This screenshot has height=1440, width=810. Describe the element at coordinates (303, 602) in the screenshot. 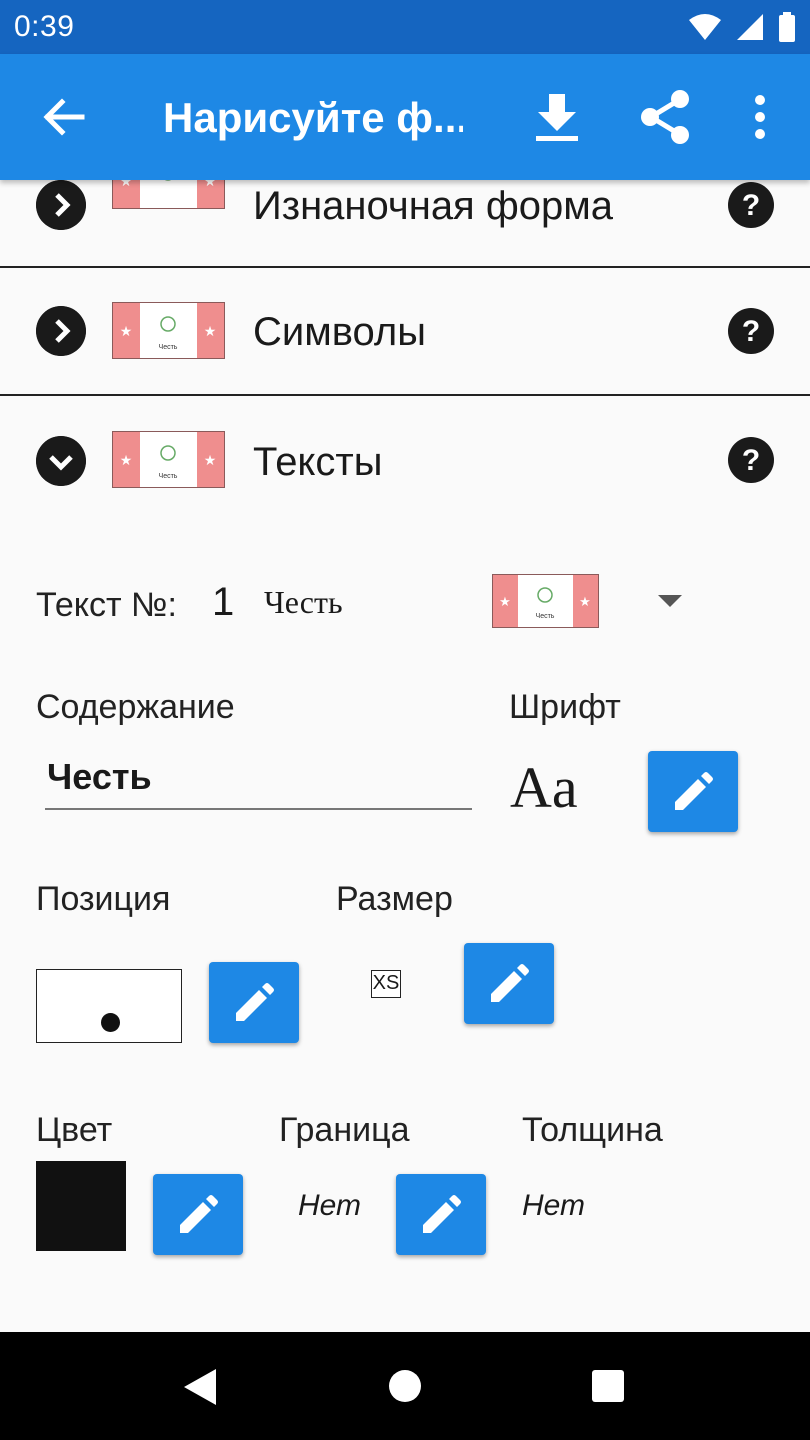

I see `text-name: Честь` at that location.